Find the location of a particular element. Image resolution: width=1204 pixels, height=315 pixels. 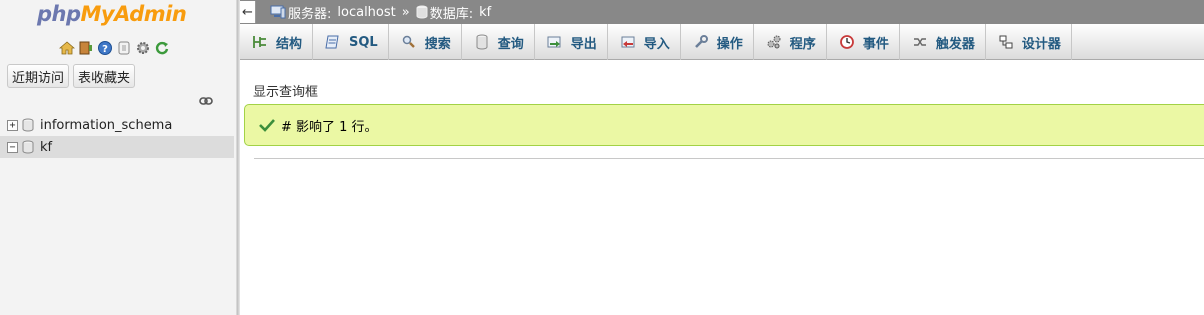

tab-label: 导入 is located at coordinates (656, 44).